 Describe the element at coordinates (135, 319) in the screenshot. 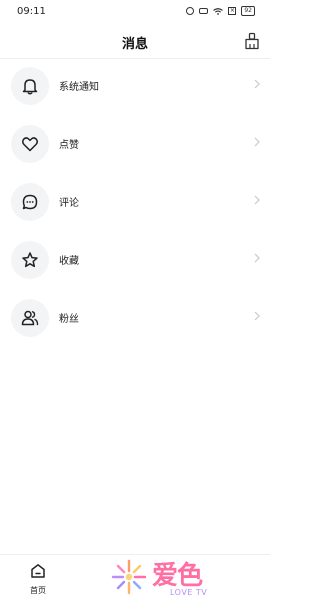

I see `menu-item-followers: 粉丝` at that location.